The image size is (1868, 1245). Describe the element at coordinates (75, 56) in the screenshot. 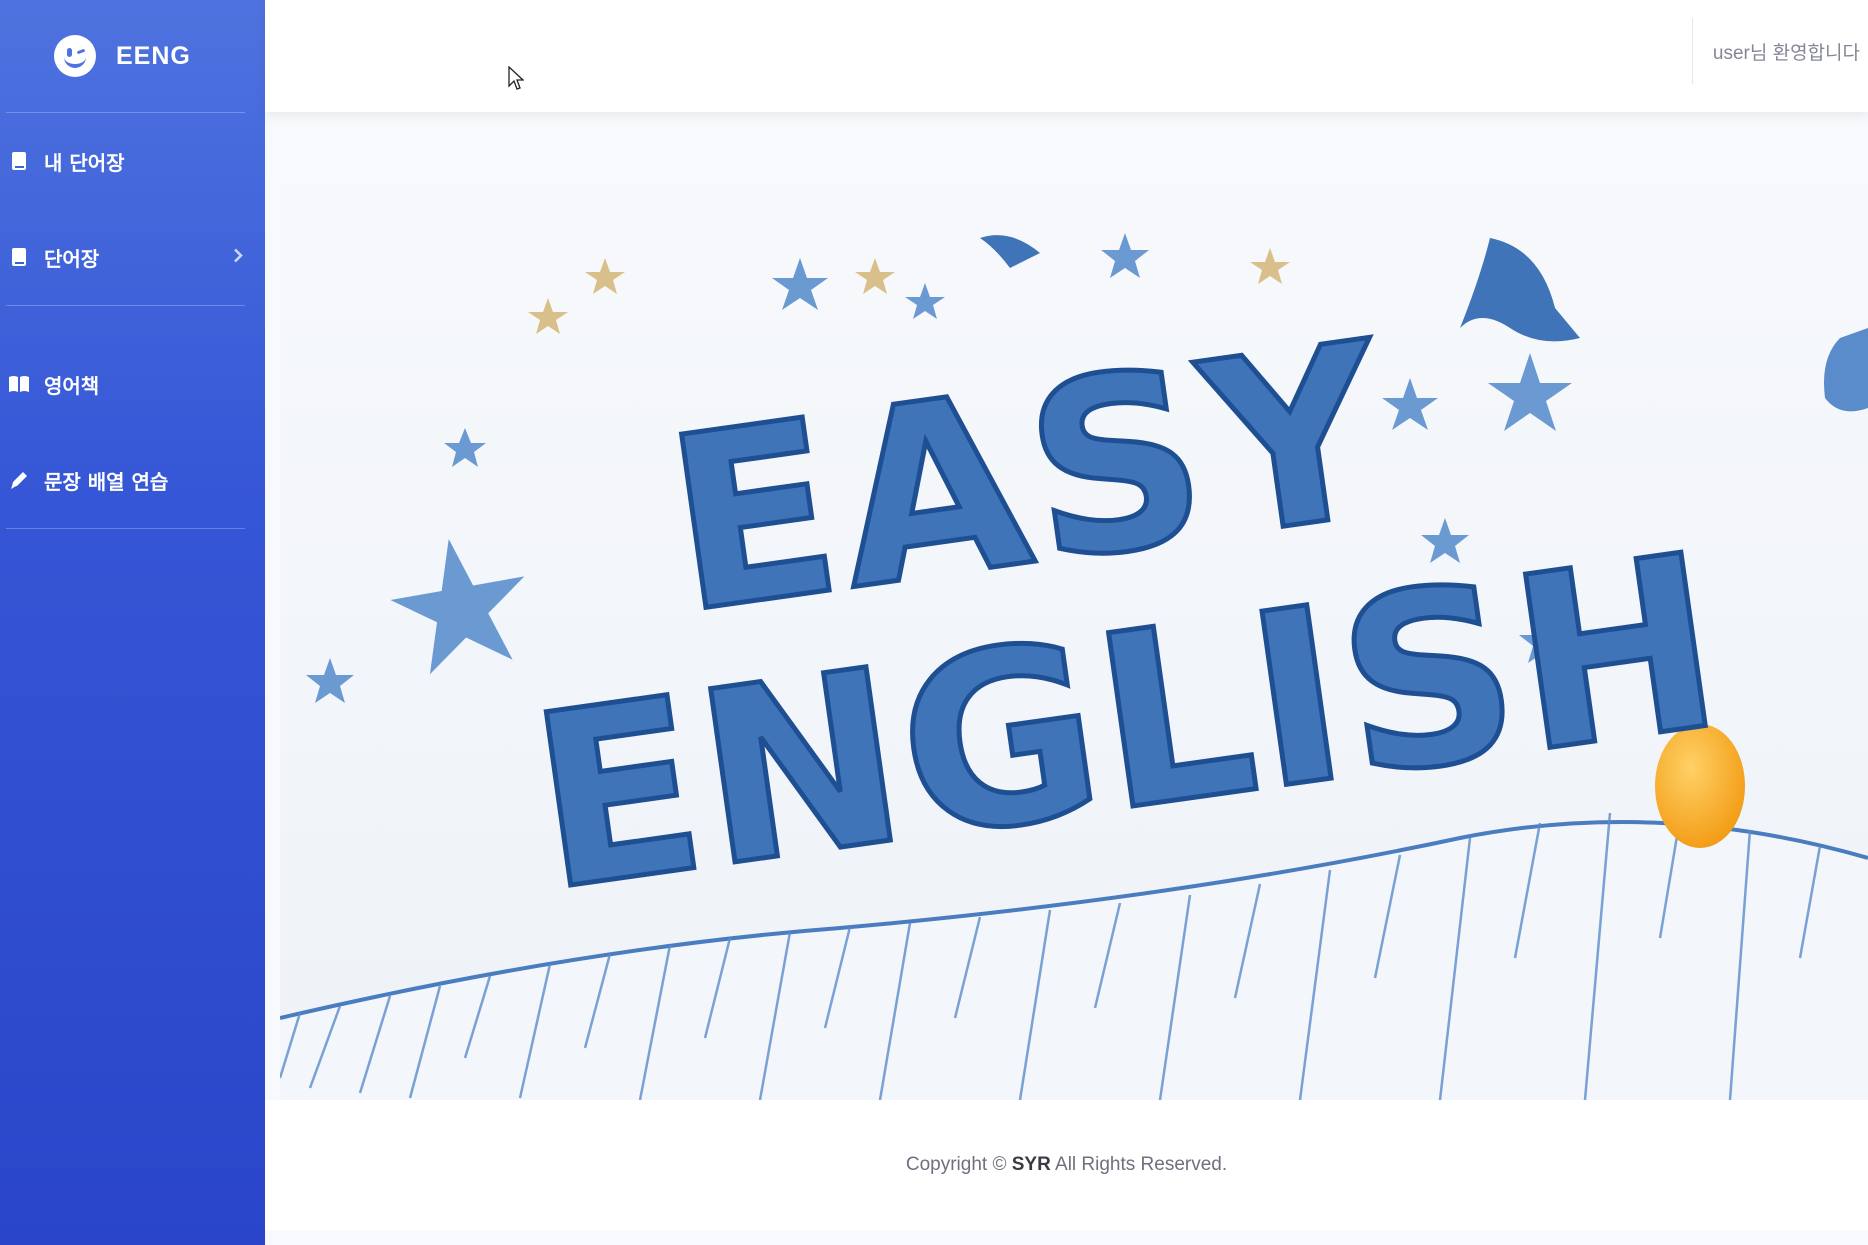

I see `winking-face-icon` at that location.